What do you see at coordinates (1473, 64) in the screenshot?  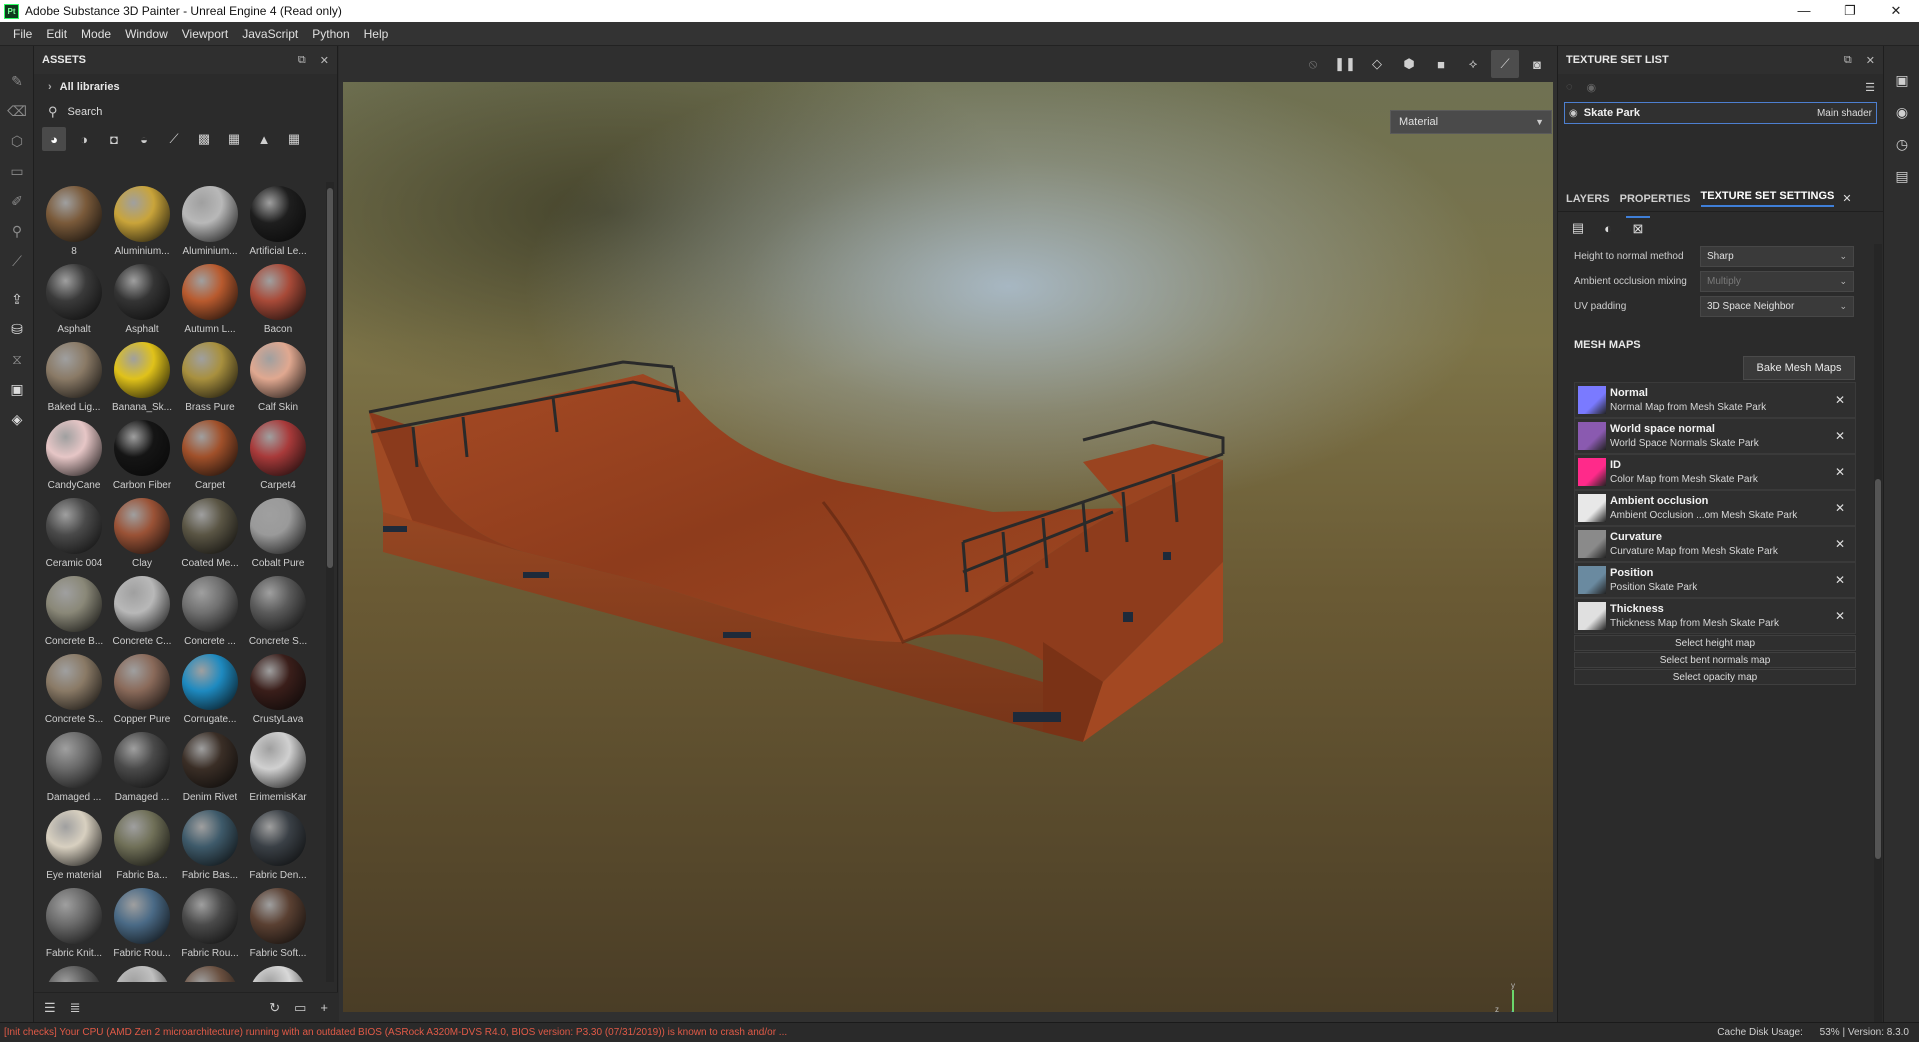 I see `symmetry-icon: ⟡` at bounding box center [1473, 64].